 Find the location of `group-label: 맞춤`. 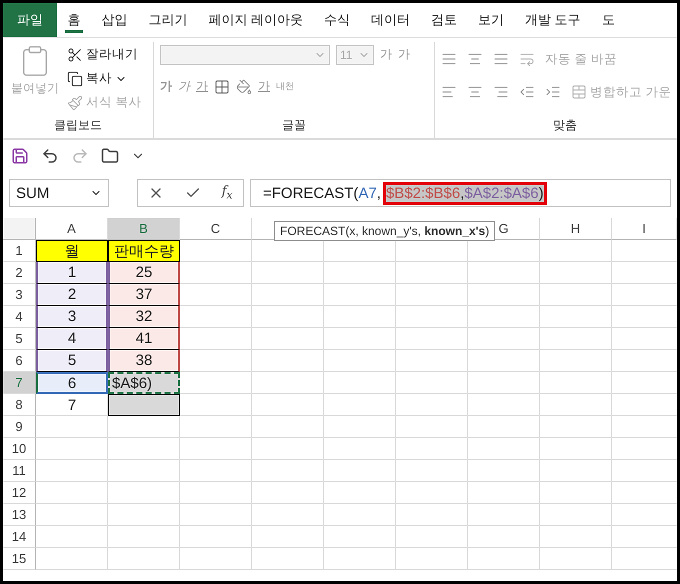

group-label: 맞춤 is located at coordinates (565, 125).